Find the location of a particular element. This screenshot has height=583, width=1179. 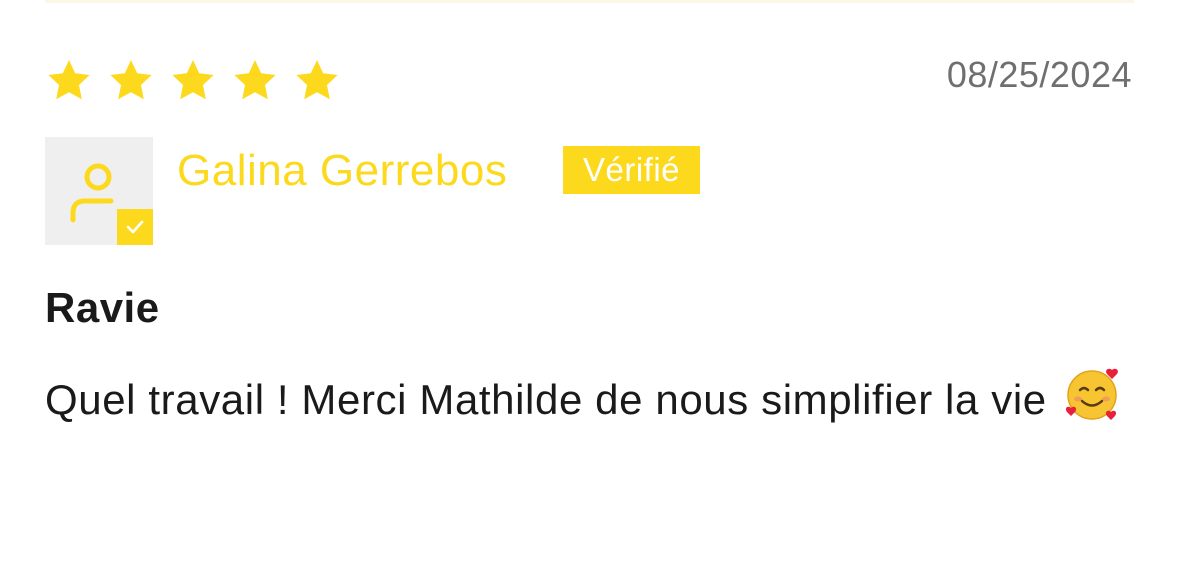

verified-badge: Vérifié is located at coordinates (632, 170).